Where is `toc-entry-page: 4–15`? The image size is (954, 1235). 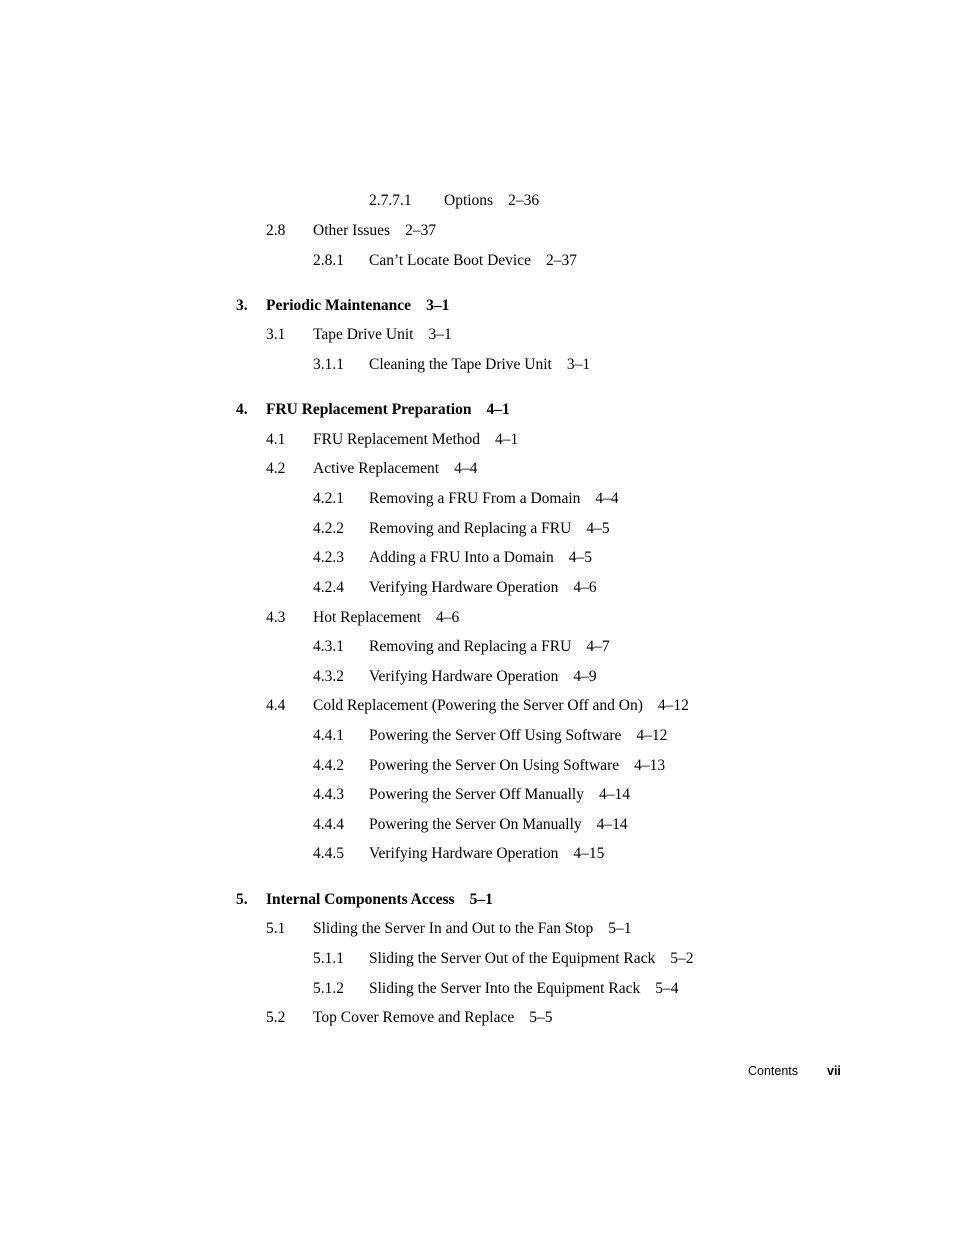 toc-entry-page: 4–15 is located at coordinates (588, 853).